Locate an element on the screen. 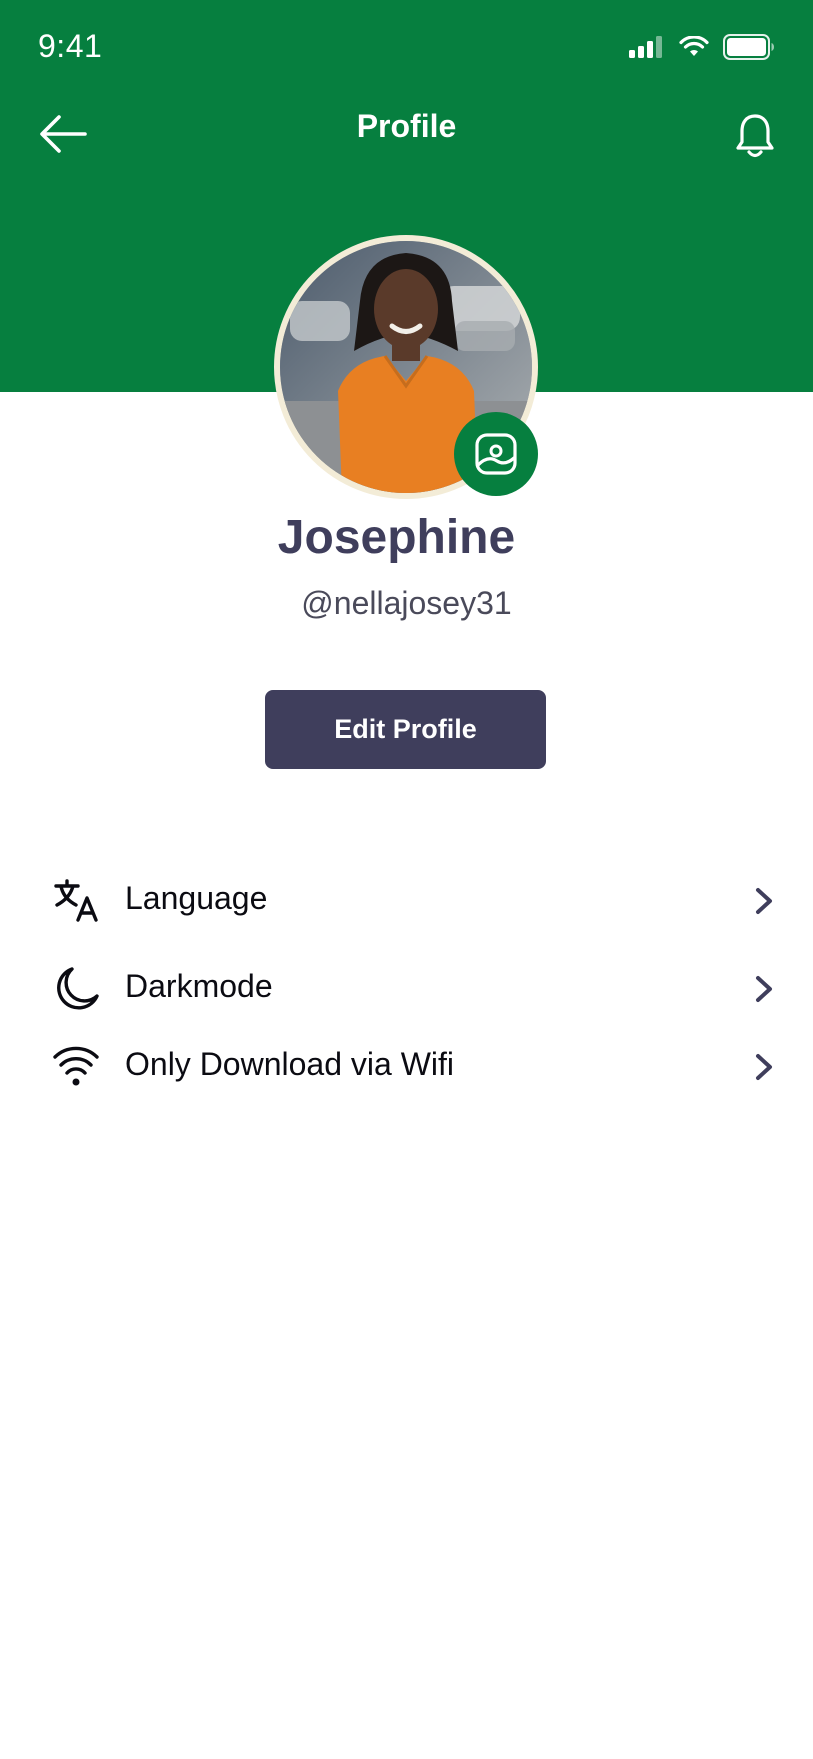 This screenshot has height=1759, width=813. image-icon is located at coordinates (496, 454).